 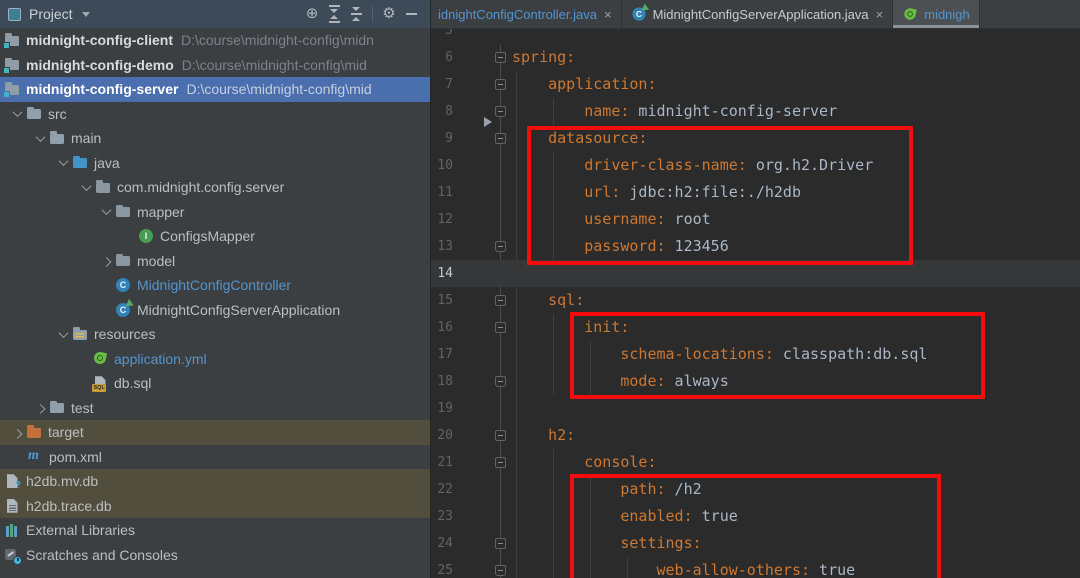 What do you see at coordinates (755, 300) in the screenshot?
I see `code-line-15: 15 sql:` at bounding box center [755, 300].